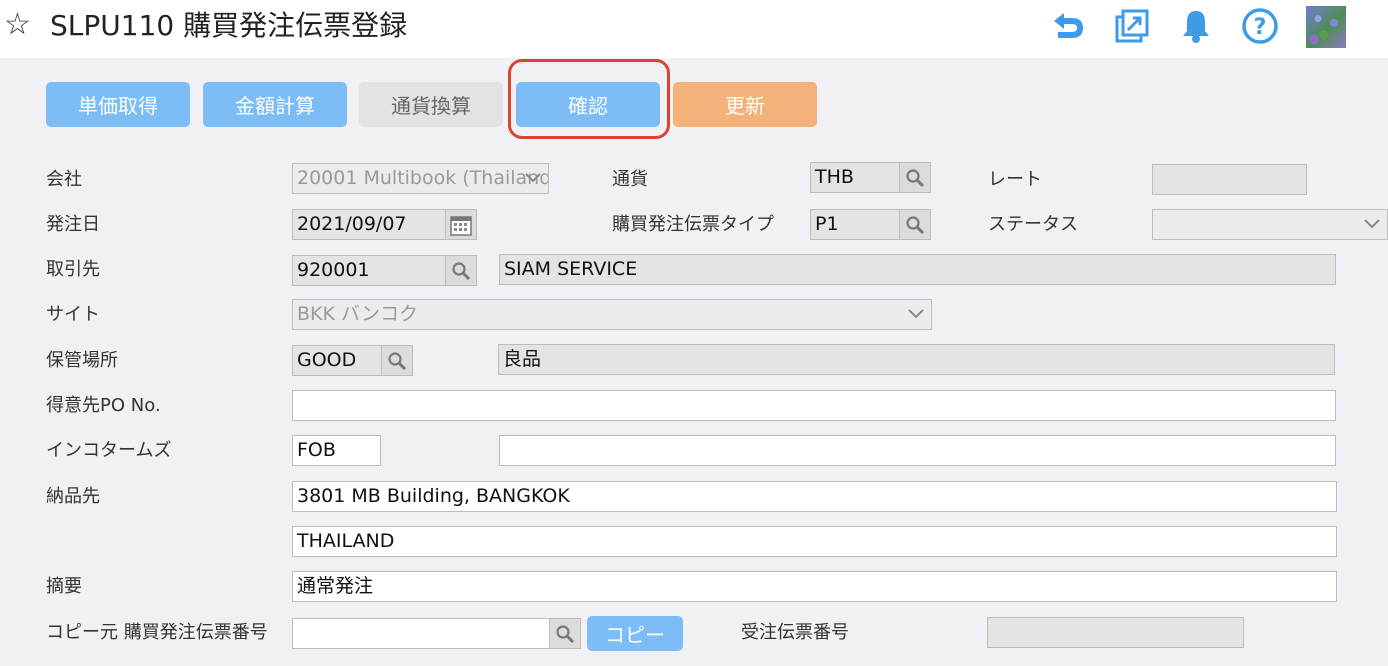 This screenshot has width=1388, height=666. Describe the element at coordinates (369, 224) in the screenshot. I see `order-date-field: 2021/09/07` at that location.